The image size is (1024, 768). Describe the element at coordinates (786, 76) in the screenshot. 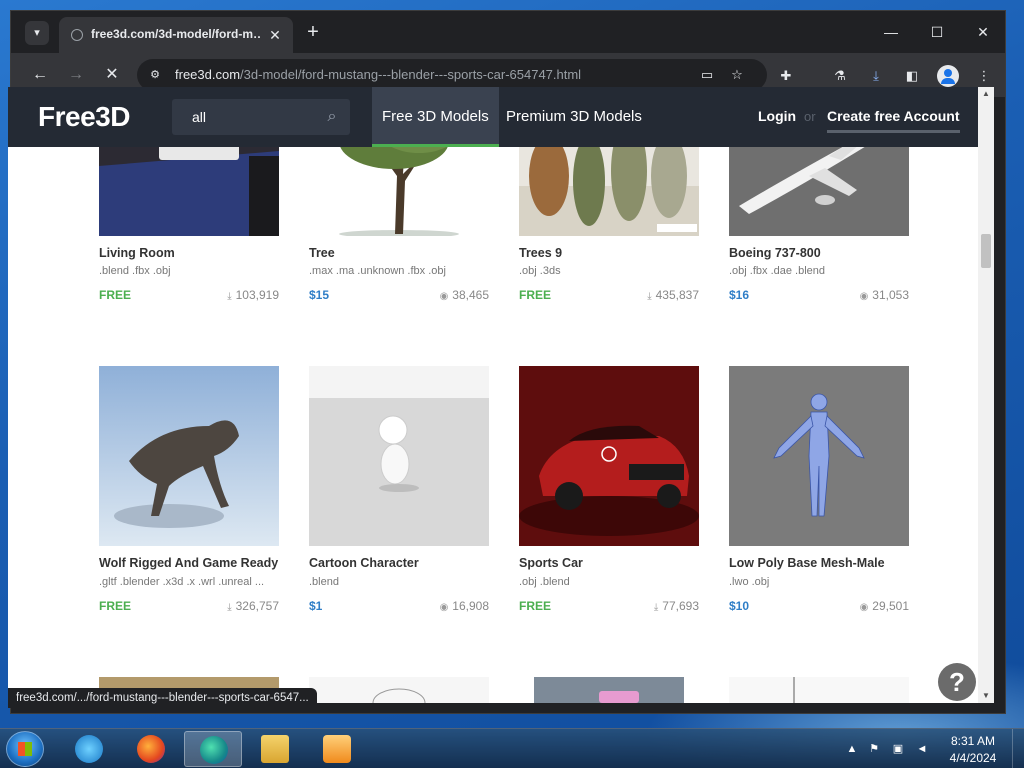

I see `extensions-icon: ✚` at that location.